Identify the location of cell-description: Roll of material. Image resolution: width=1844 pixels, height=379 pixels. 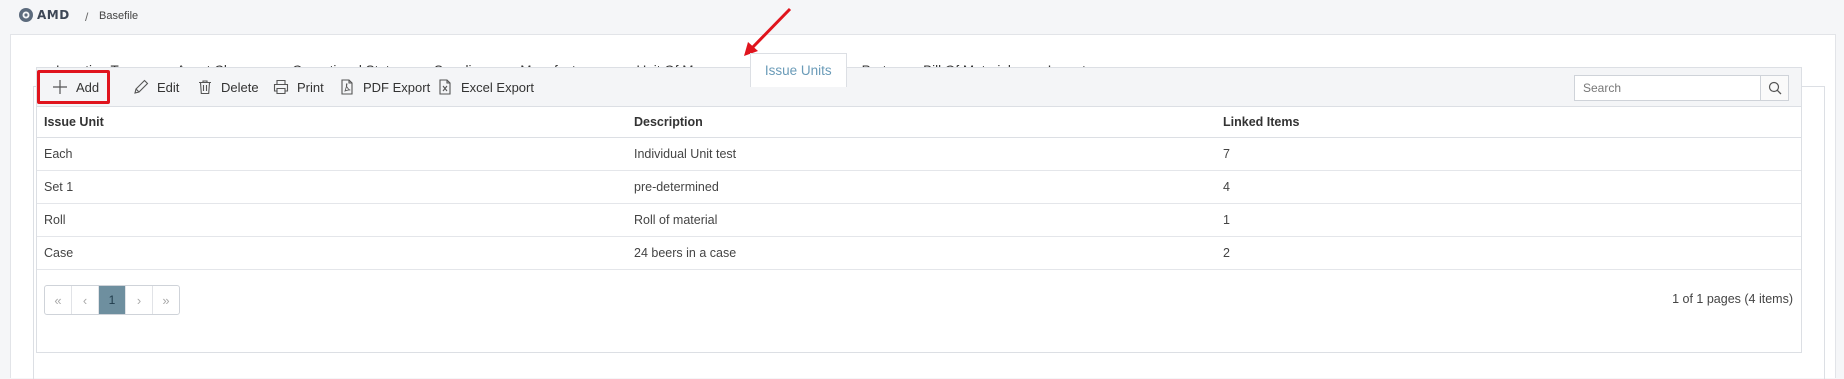
(921, 220).